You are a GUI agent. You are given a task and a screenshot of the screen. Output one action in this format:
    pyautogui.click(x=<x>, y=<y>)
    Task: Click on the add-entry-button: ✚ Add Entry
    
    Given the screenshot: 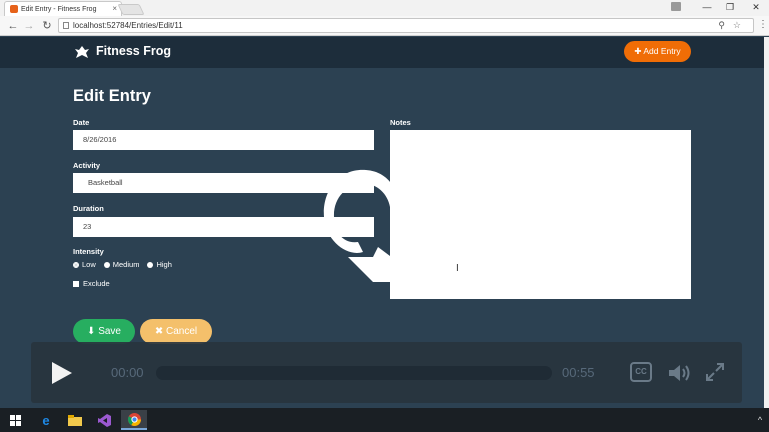 What is the action you would take?
    pyautogui.click(x=657, y=51)
    